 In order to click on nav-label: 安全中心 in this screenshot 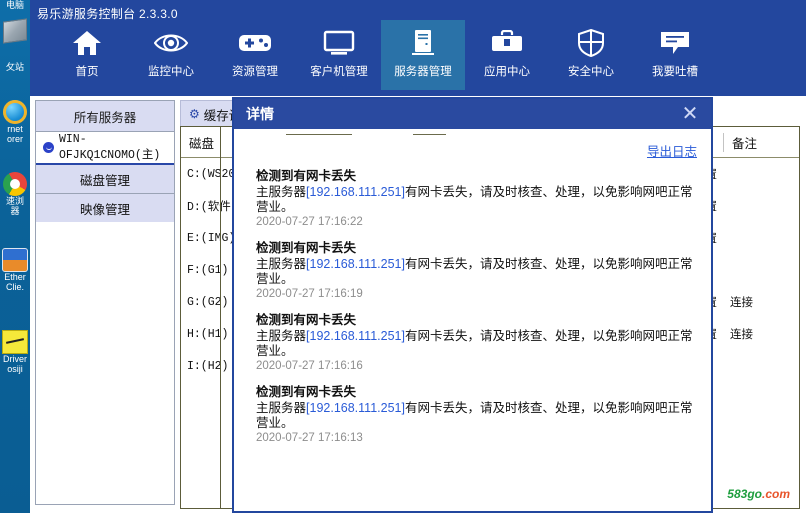, I will do `click(591, 72)`.